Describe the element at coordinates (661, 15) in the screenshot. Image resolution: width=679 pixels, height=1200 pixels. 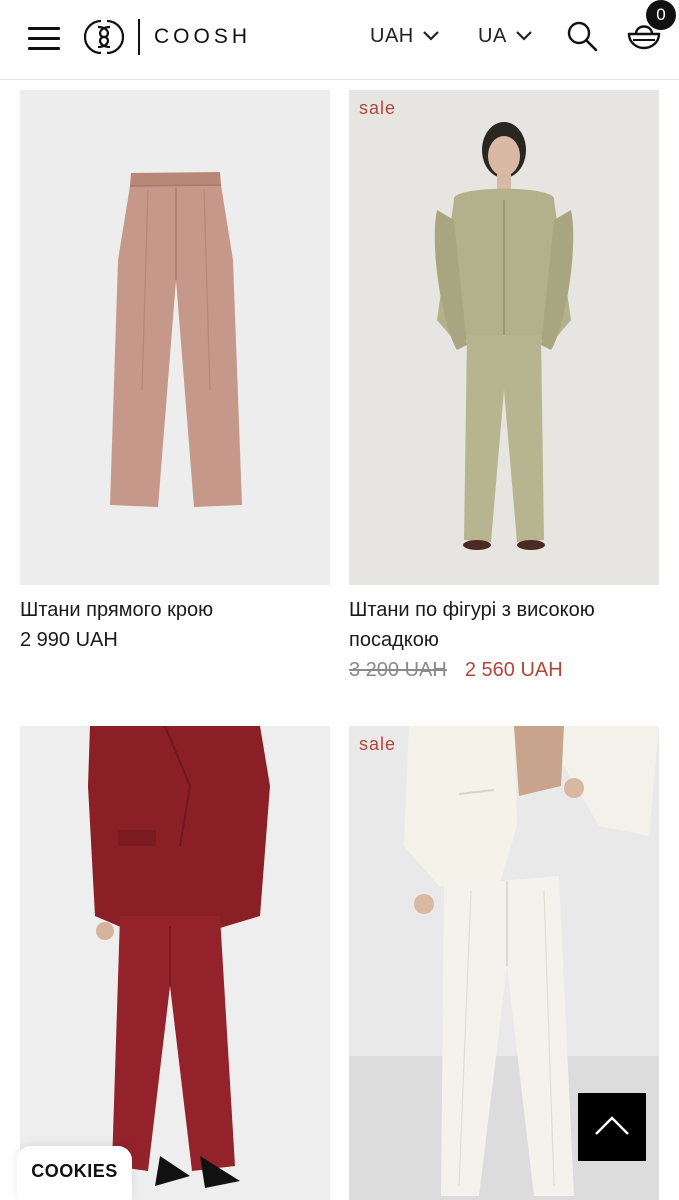
I see `cart-count-badge: 0` at that location.